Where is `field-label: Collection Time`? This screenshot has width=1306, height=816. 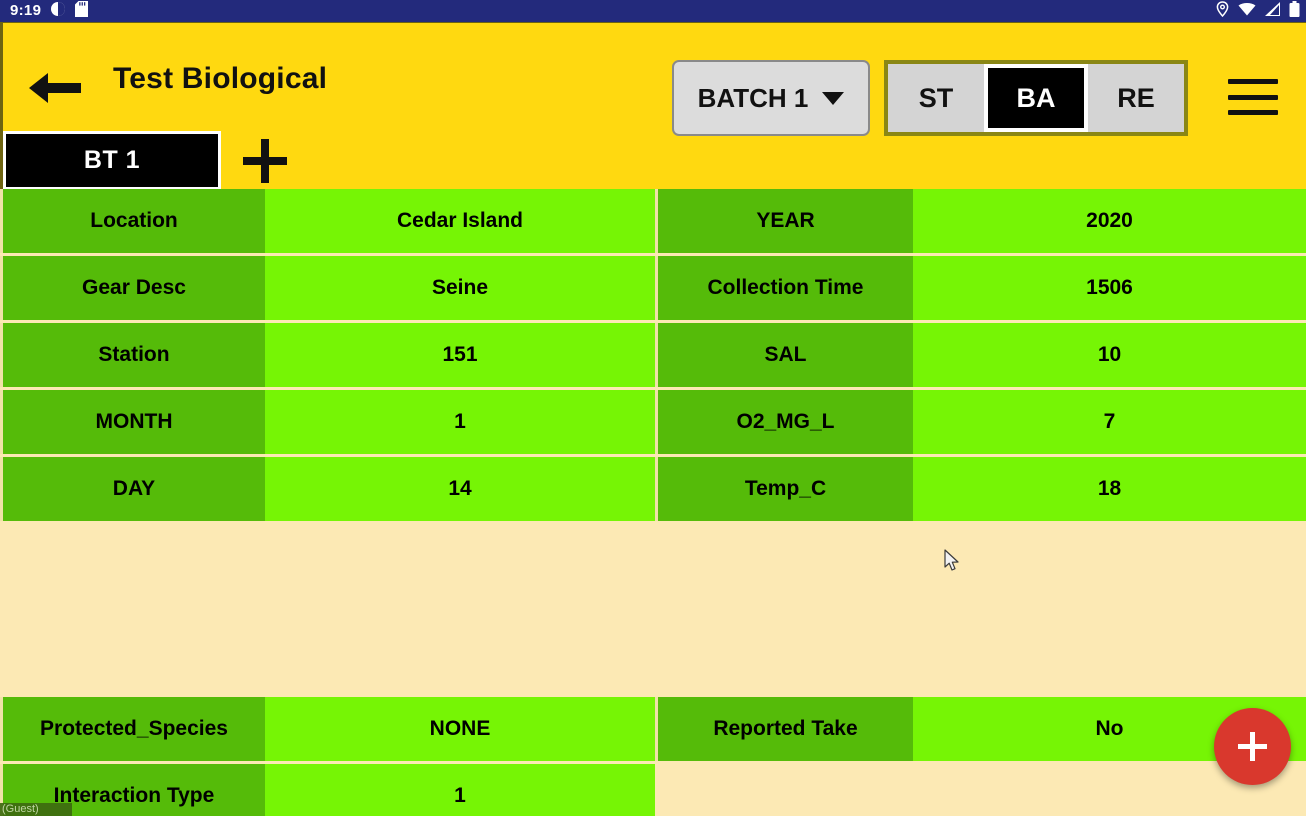
field-label: Collection Time is located at coordinates (784, 288).